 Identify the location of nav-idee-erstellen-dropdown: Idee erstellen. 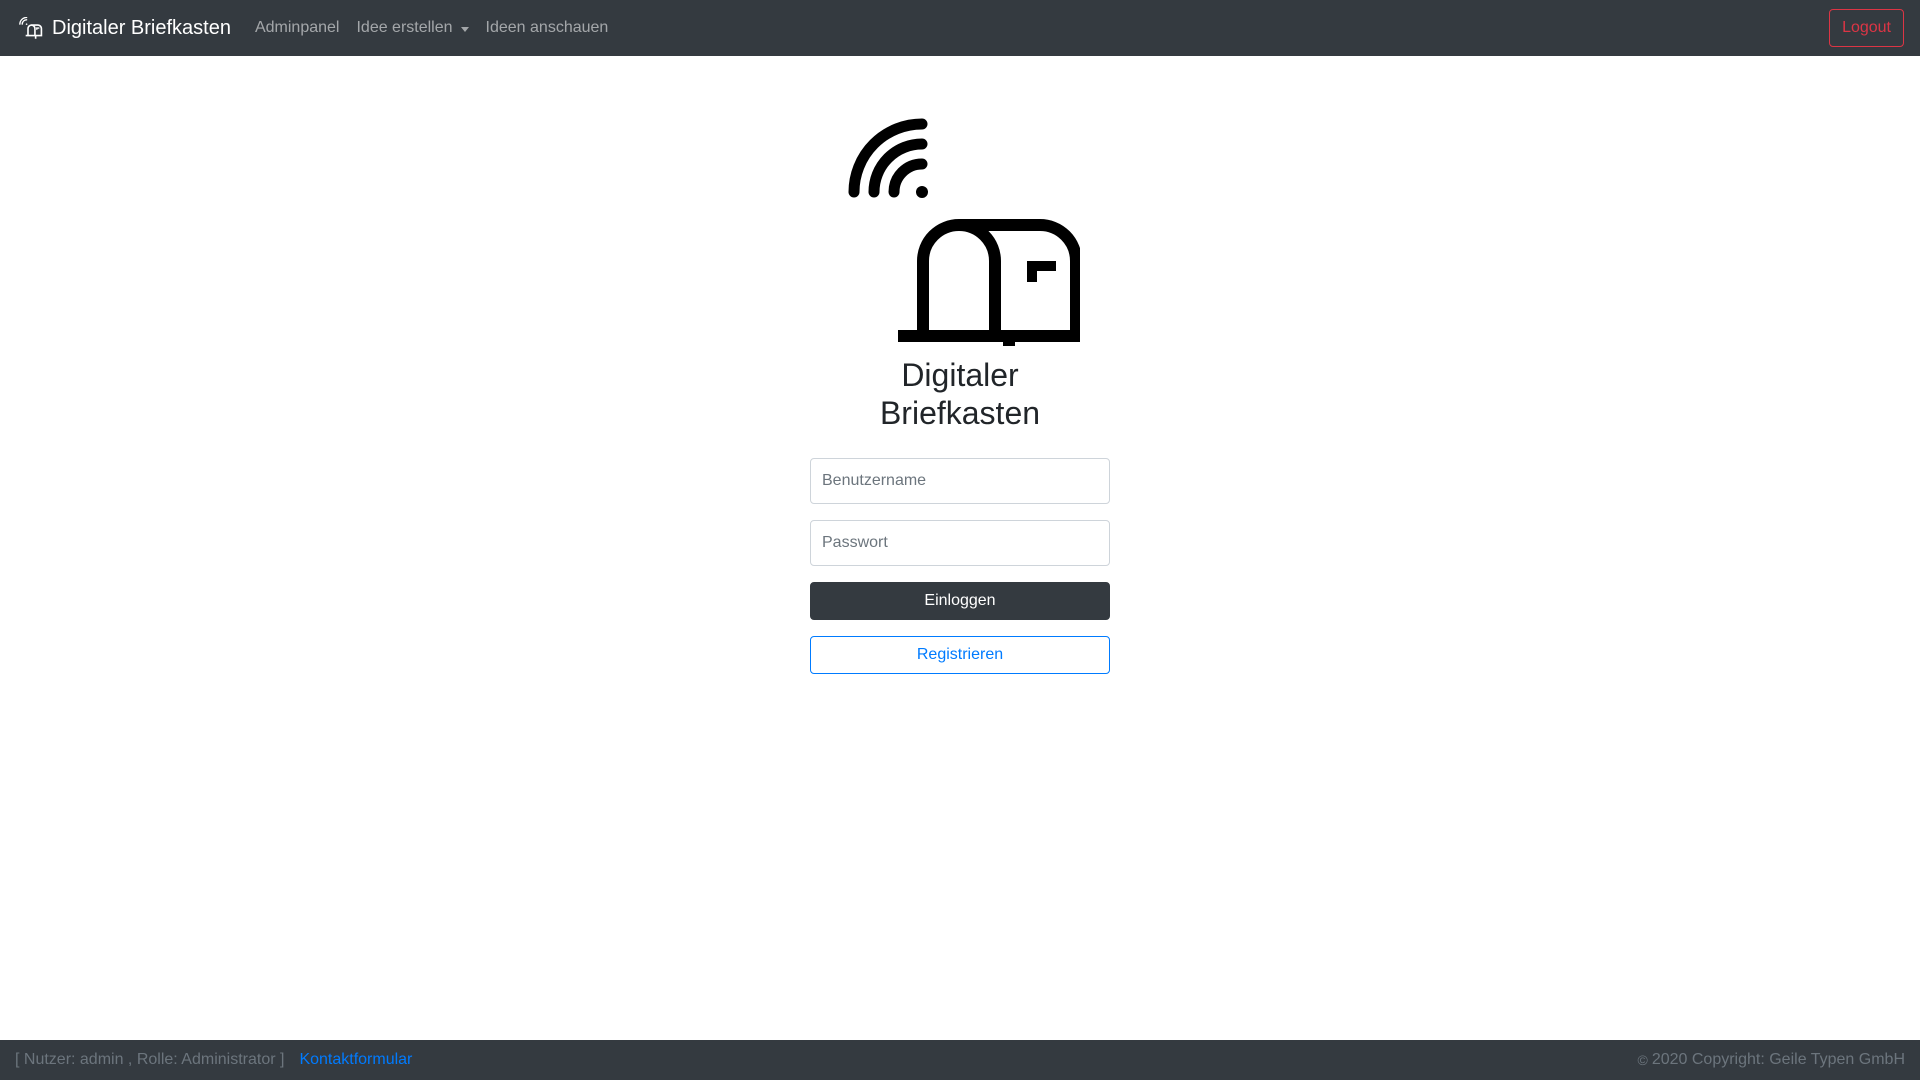
(412, 28).